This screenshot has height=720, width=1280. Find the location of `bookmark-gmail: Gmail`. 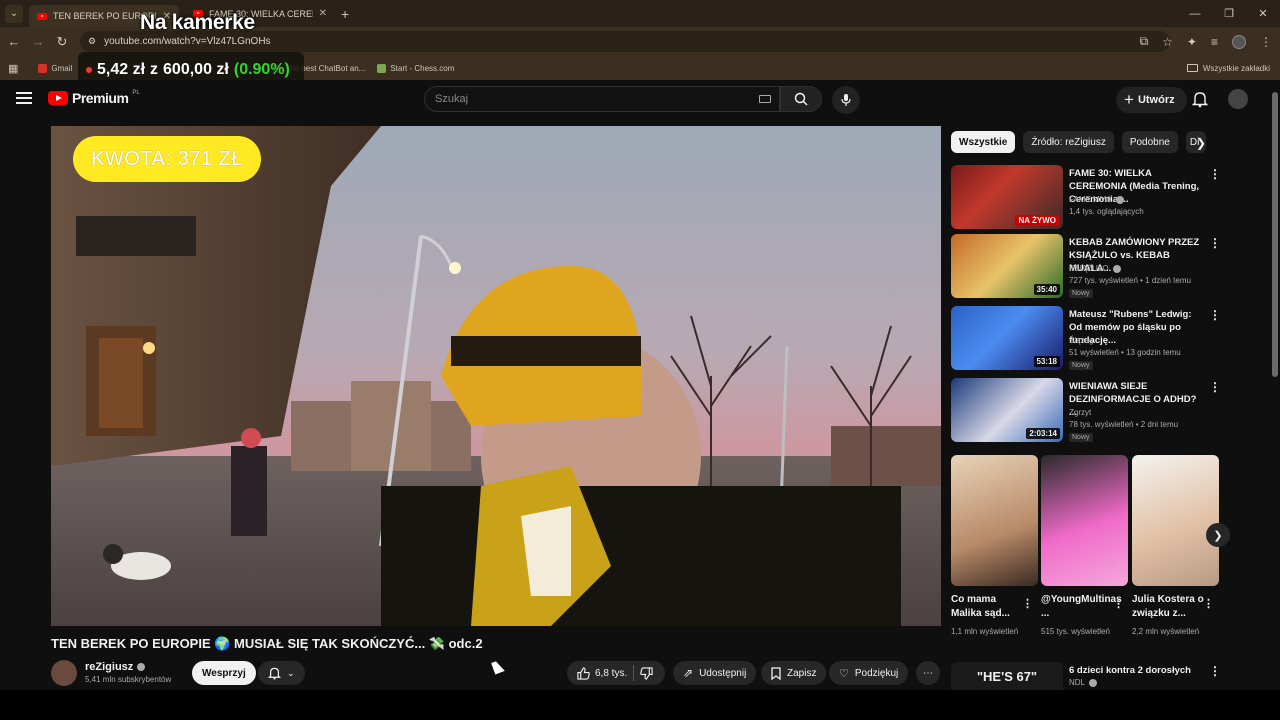

bookmark-gmail: Gmail is located at coordinates (55, 68).